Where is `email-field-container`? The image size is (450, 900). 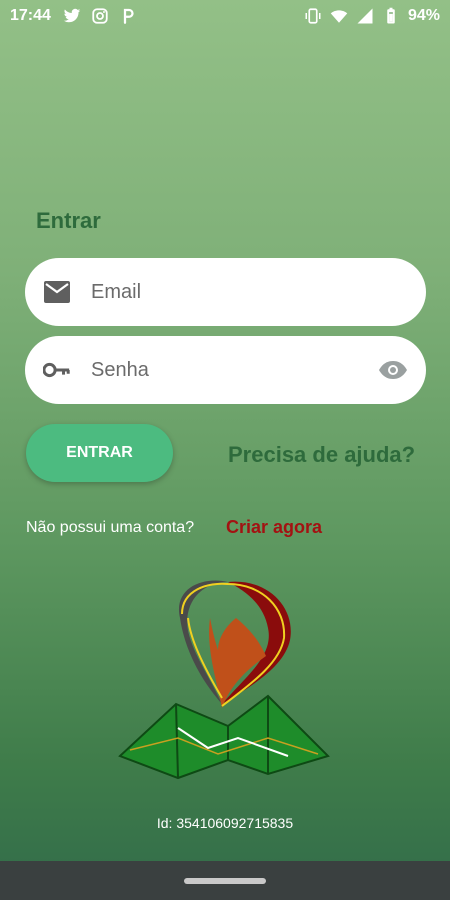 email-field-container is located at coordinates (225, 292).